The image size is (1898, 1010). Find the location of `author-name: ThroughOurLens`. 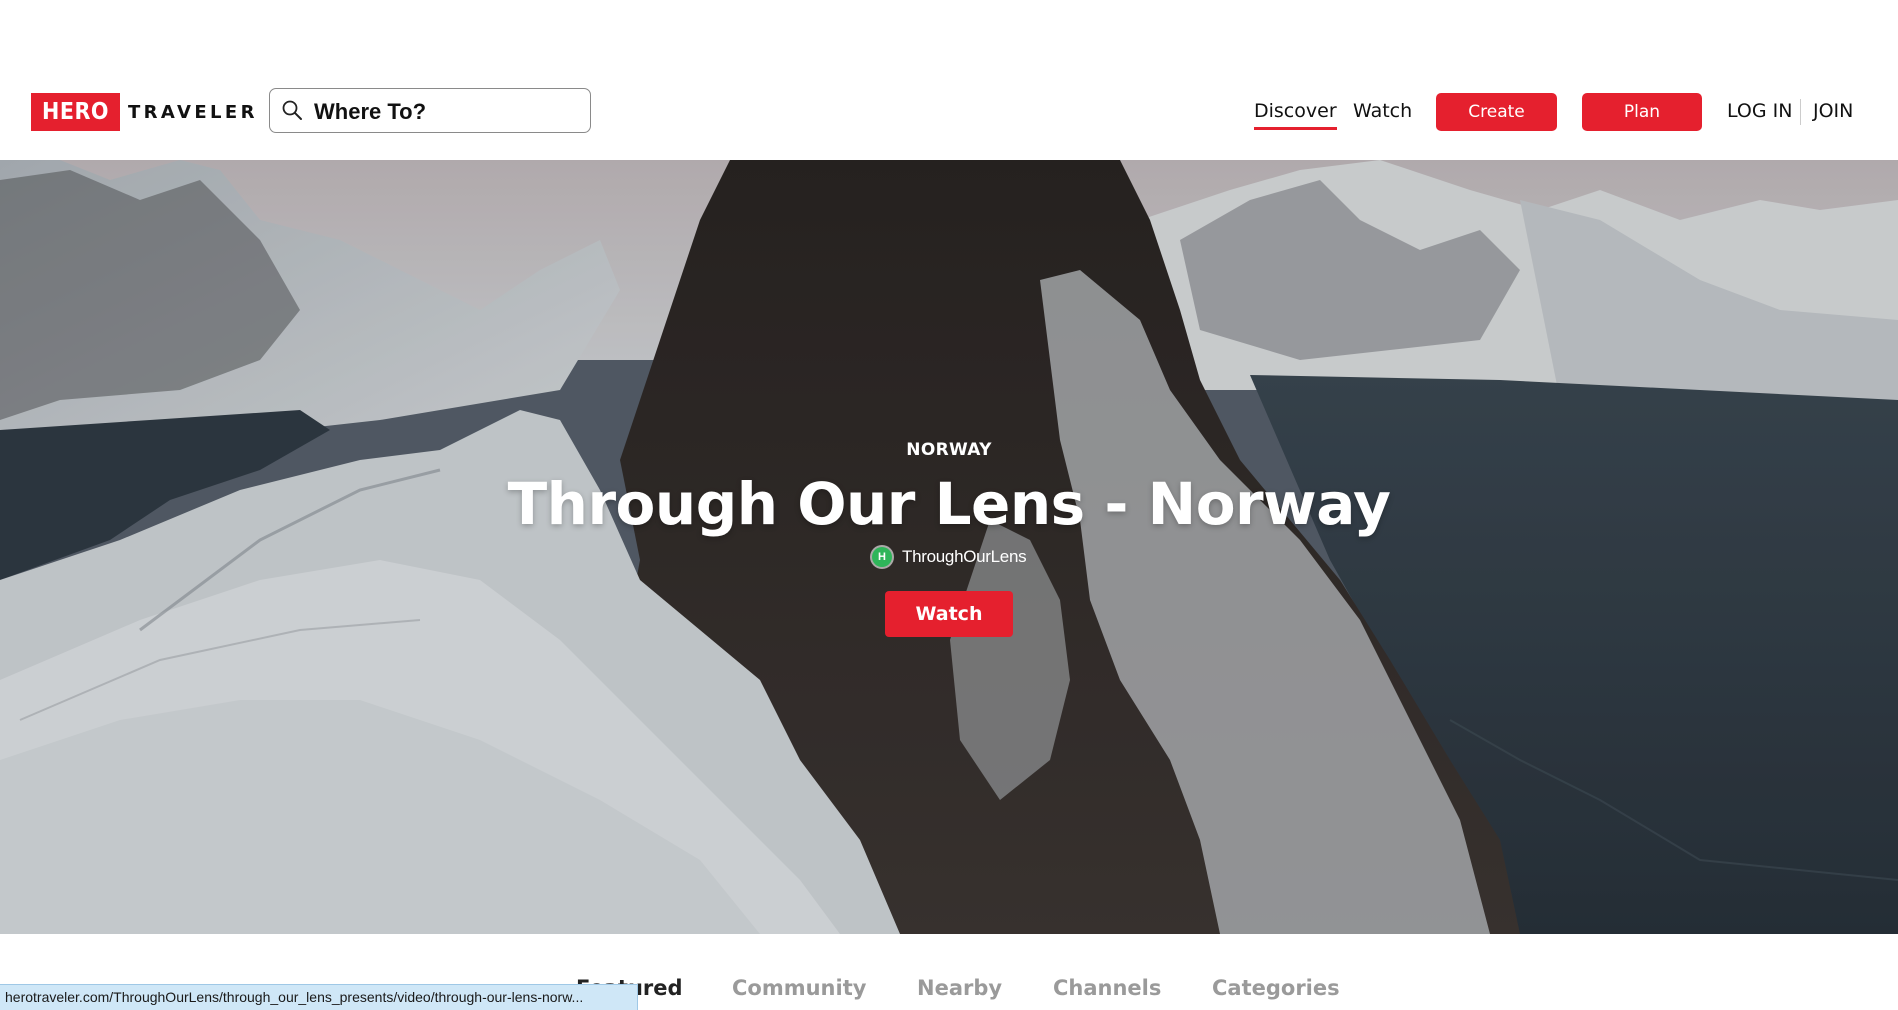

author-name: ThroughOurLens is located at coordinates (964, 557).